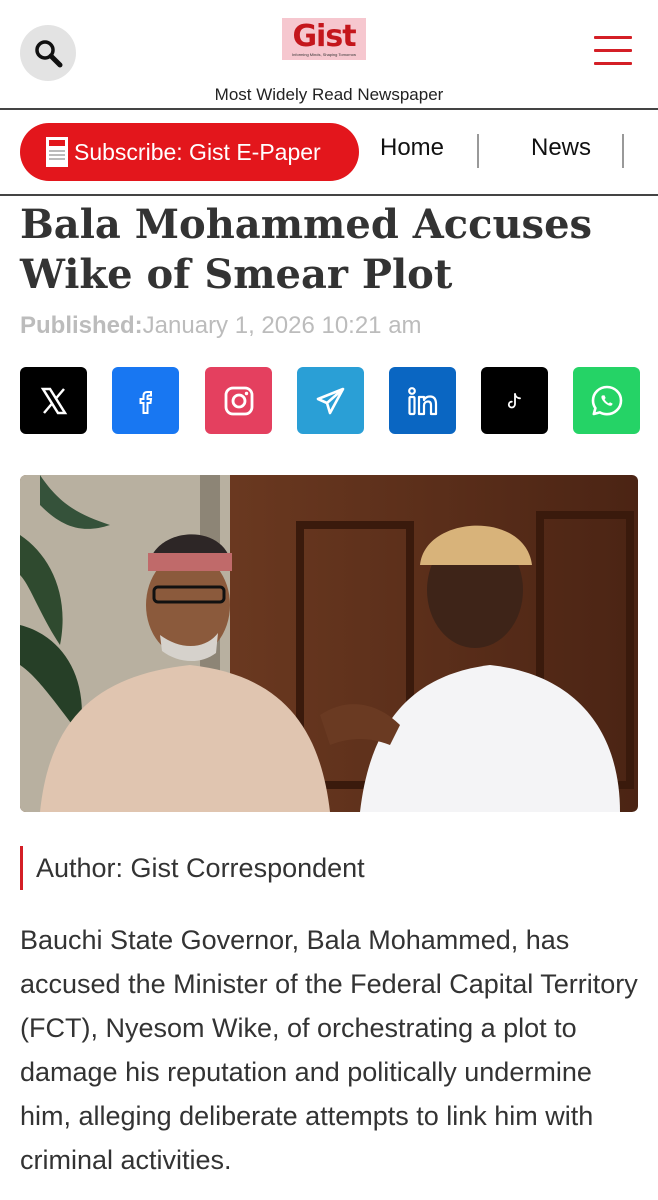 The image size is (658, 1200). I want to click on search-button, so click(48, 53).